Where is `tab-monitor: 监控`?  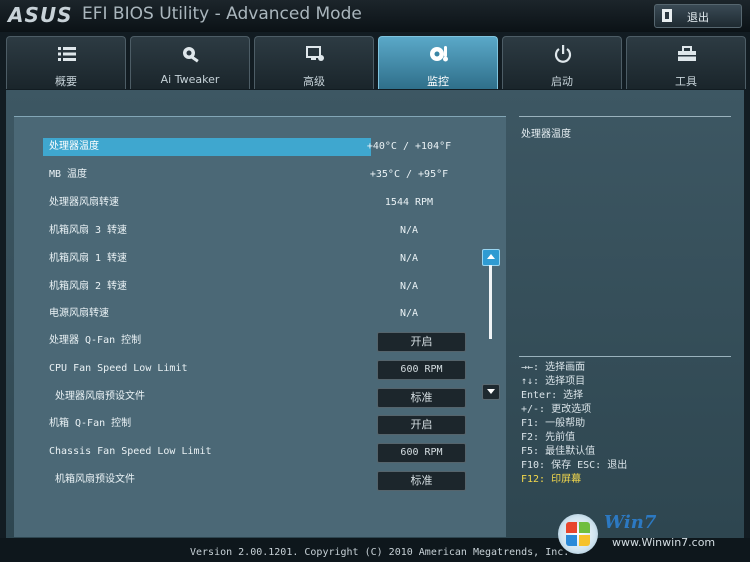
tab-monitor: 监控 is located at coordinates (438, 62).